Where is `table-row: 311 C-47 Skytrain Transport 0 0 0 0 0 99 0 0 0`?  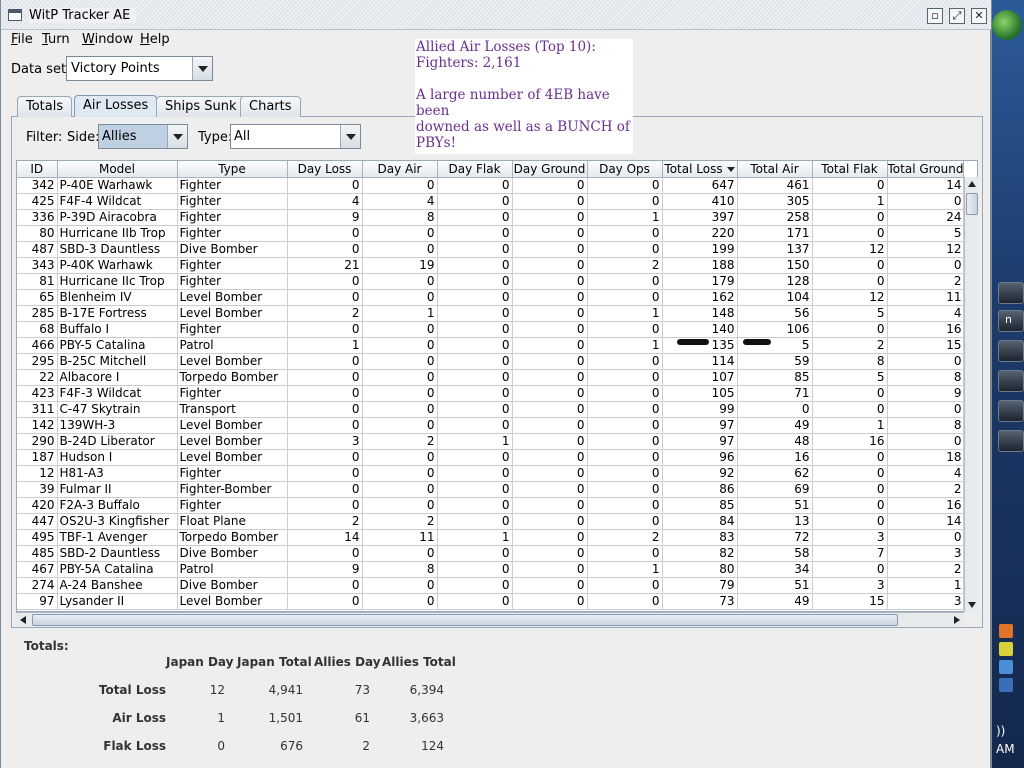
table-row: 311 C-47 Skytrain Transport 0 0 0 0 0 99 0 0 0 is located at coordinates (491, 409).